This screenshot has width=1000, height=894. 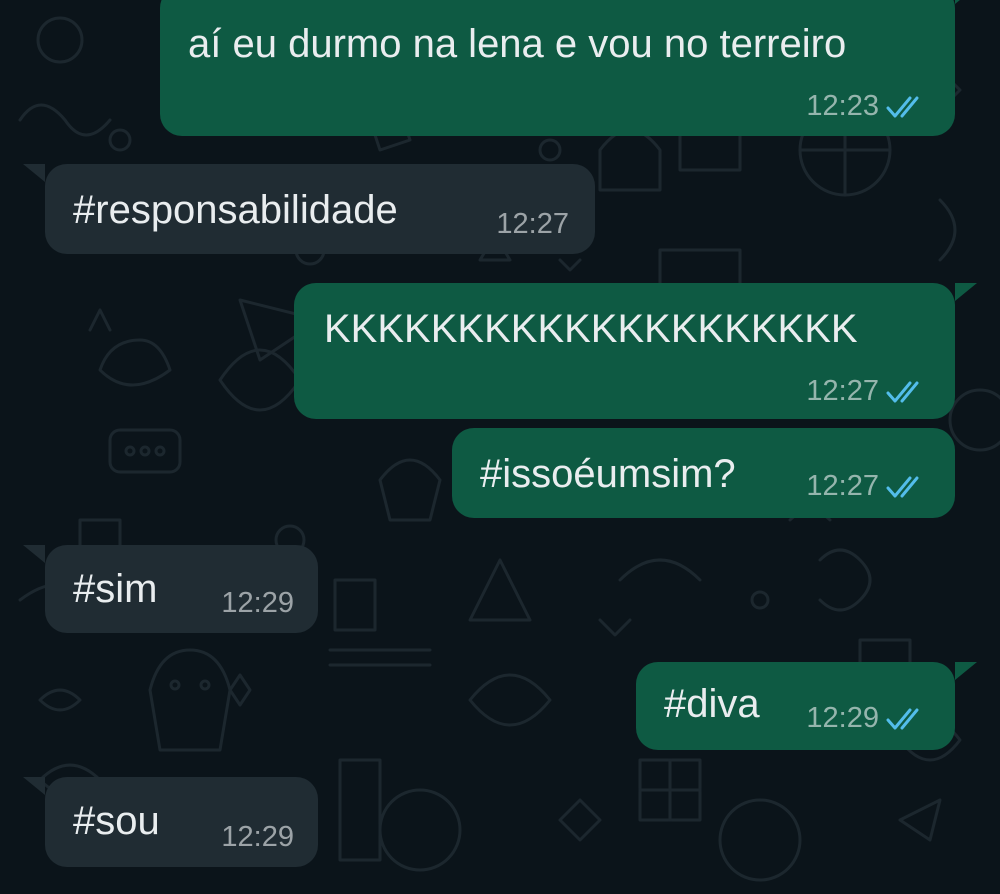 What do you see at coordinates (115, 589) in the screenshot?
I see `message-text: #sim` at bounding box center [115, 589].